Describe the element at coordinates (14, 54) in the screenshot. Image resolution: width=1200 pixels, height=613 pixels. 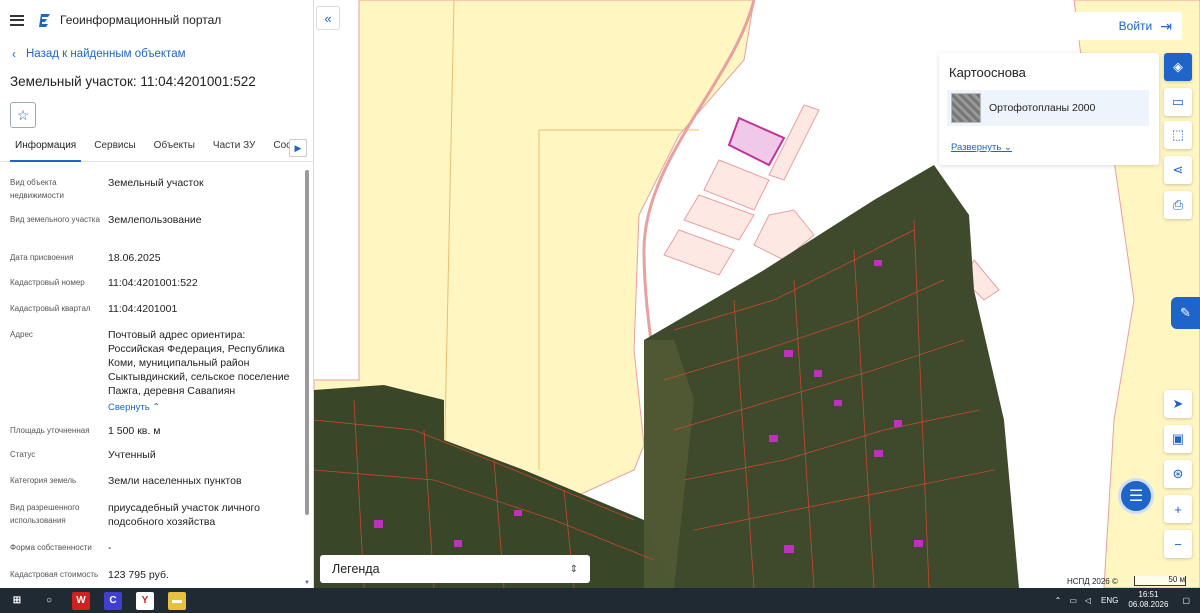
I see `chevron-left-icon: ‹` at that location.